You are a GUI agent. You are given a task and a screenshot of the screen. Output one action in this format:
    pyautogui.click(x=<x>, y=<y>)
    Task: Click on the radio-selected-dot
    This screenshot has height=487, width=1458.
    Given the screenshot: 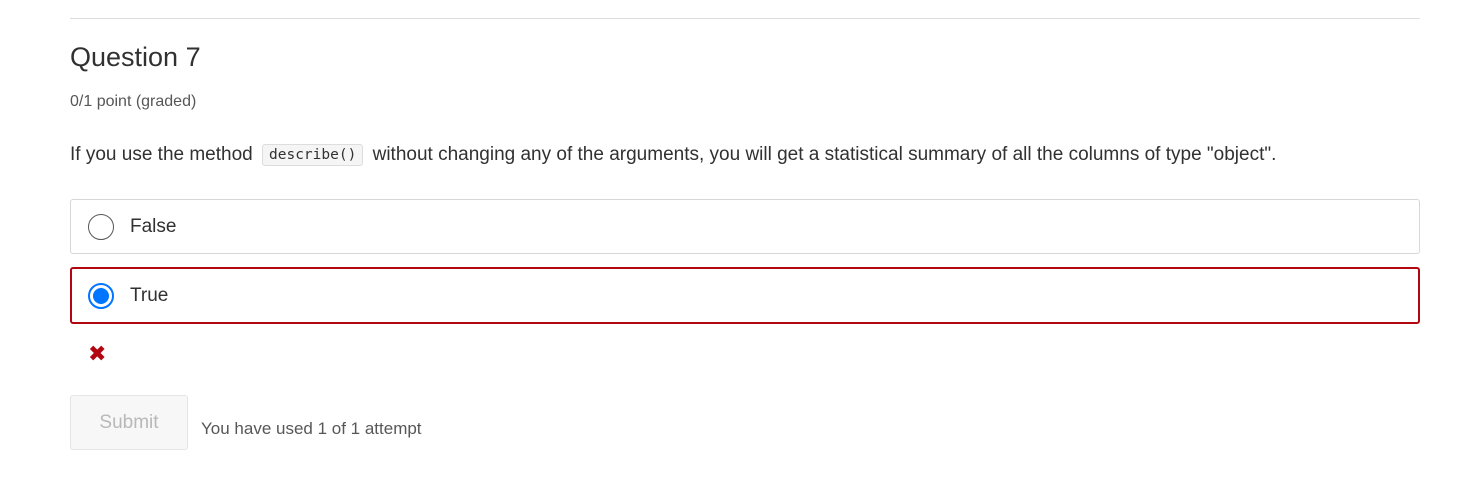 What is the action you would take?
    pyautogui.click(x=101, y=295)
    